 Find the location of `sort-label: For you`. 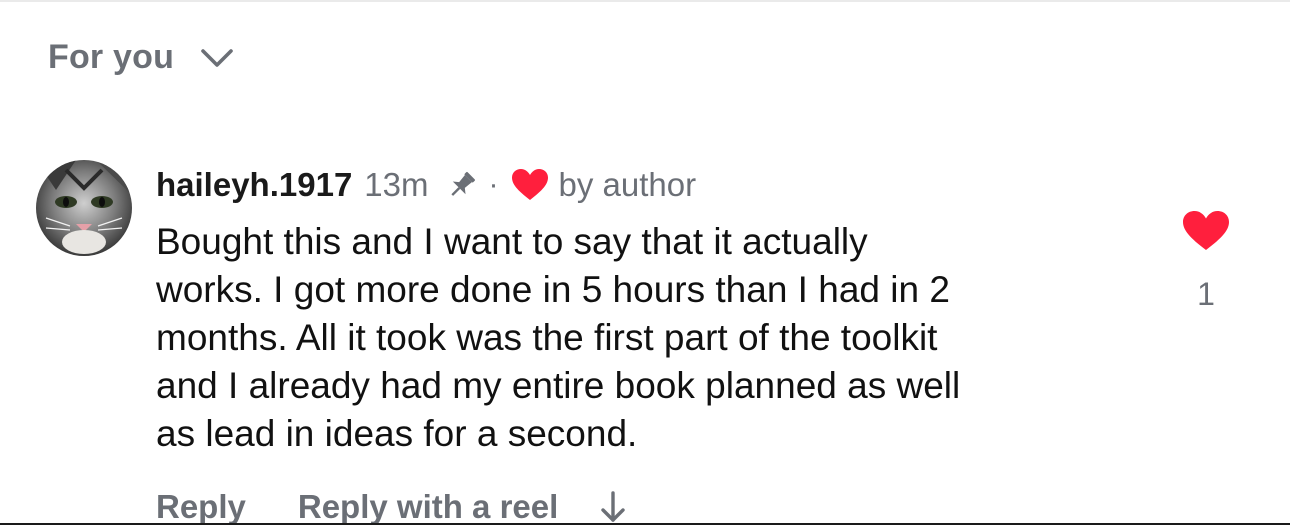

sort-label: For you is located at coordinates (111, 57).